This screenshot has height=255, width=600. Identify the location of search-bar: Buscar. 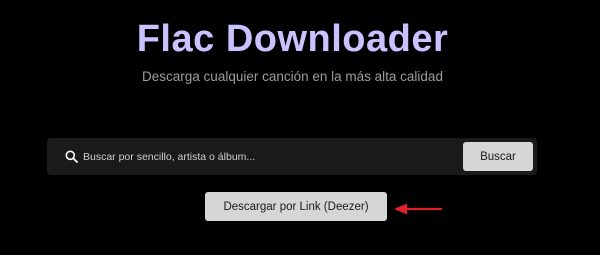
(292, 156).